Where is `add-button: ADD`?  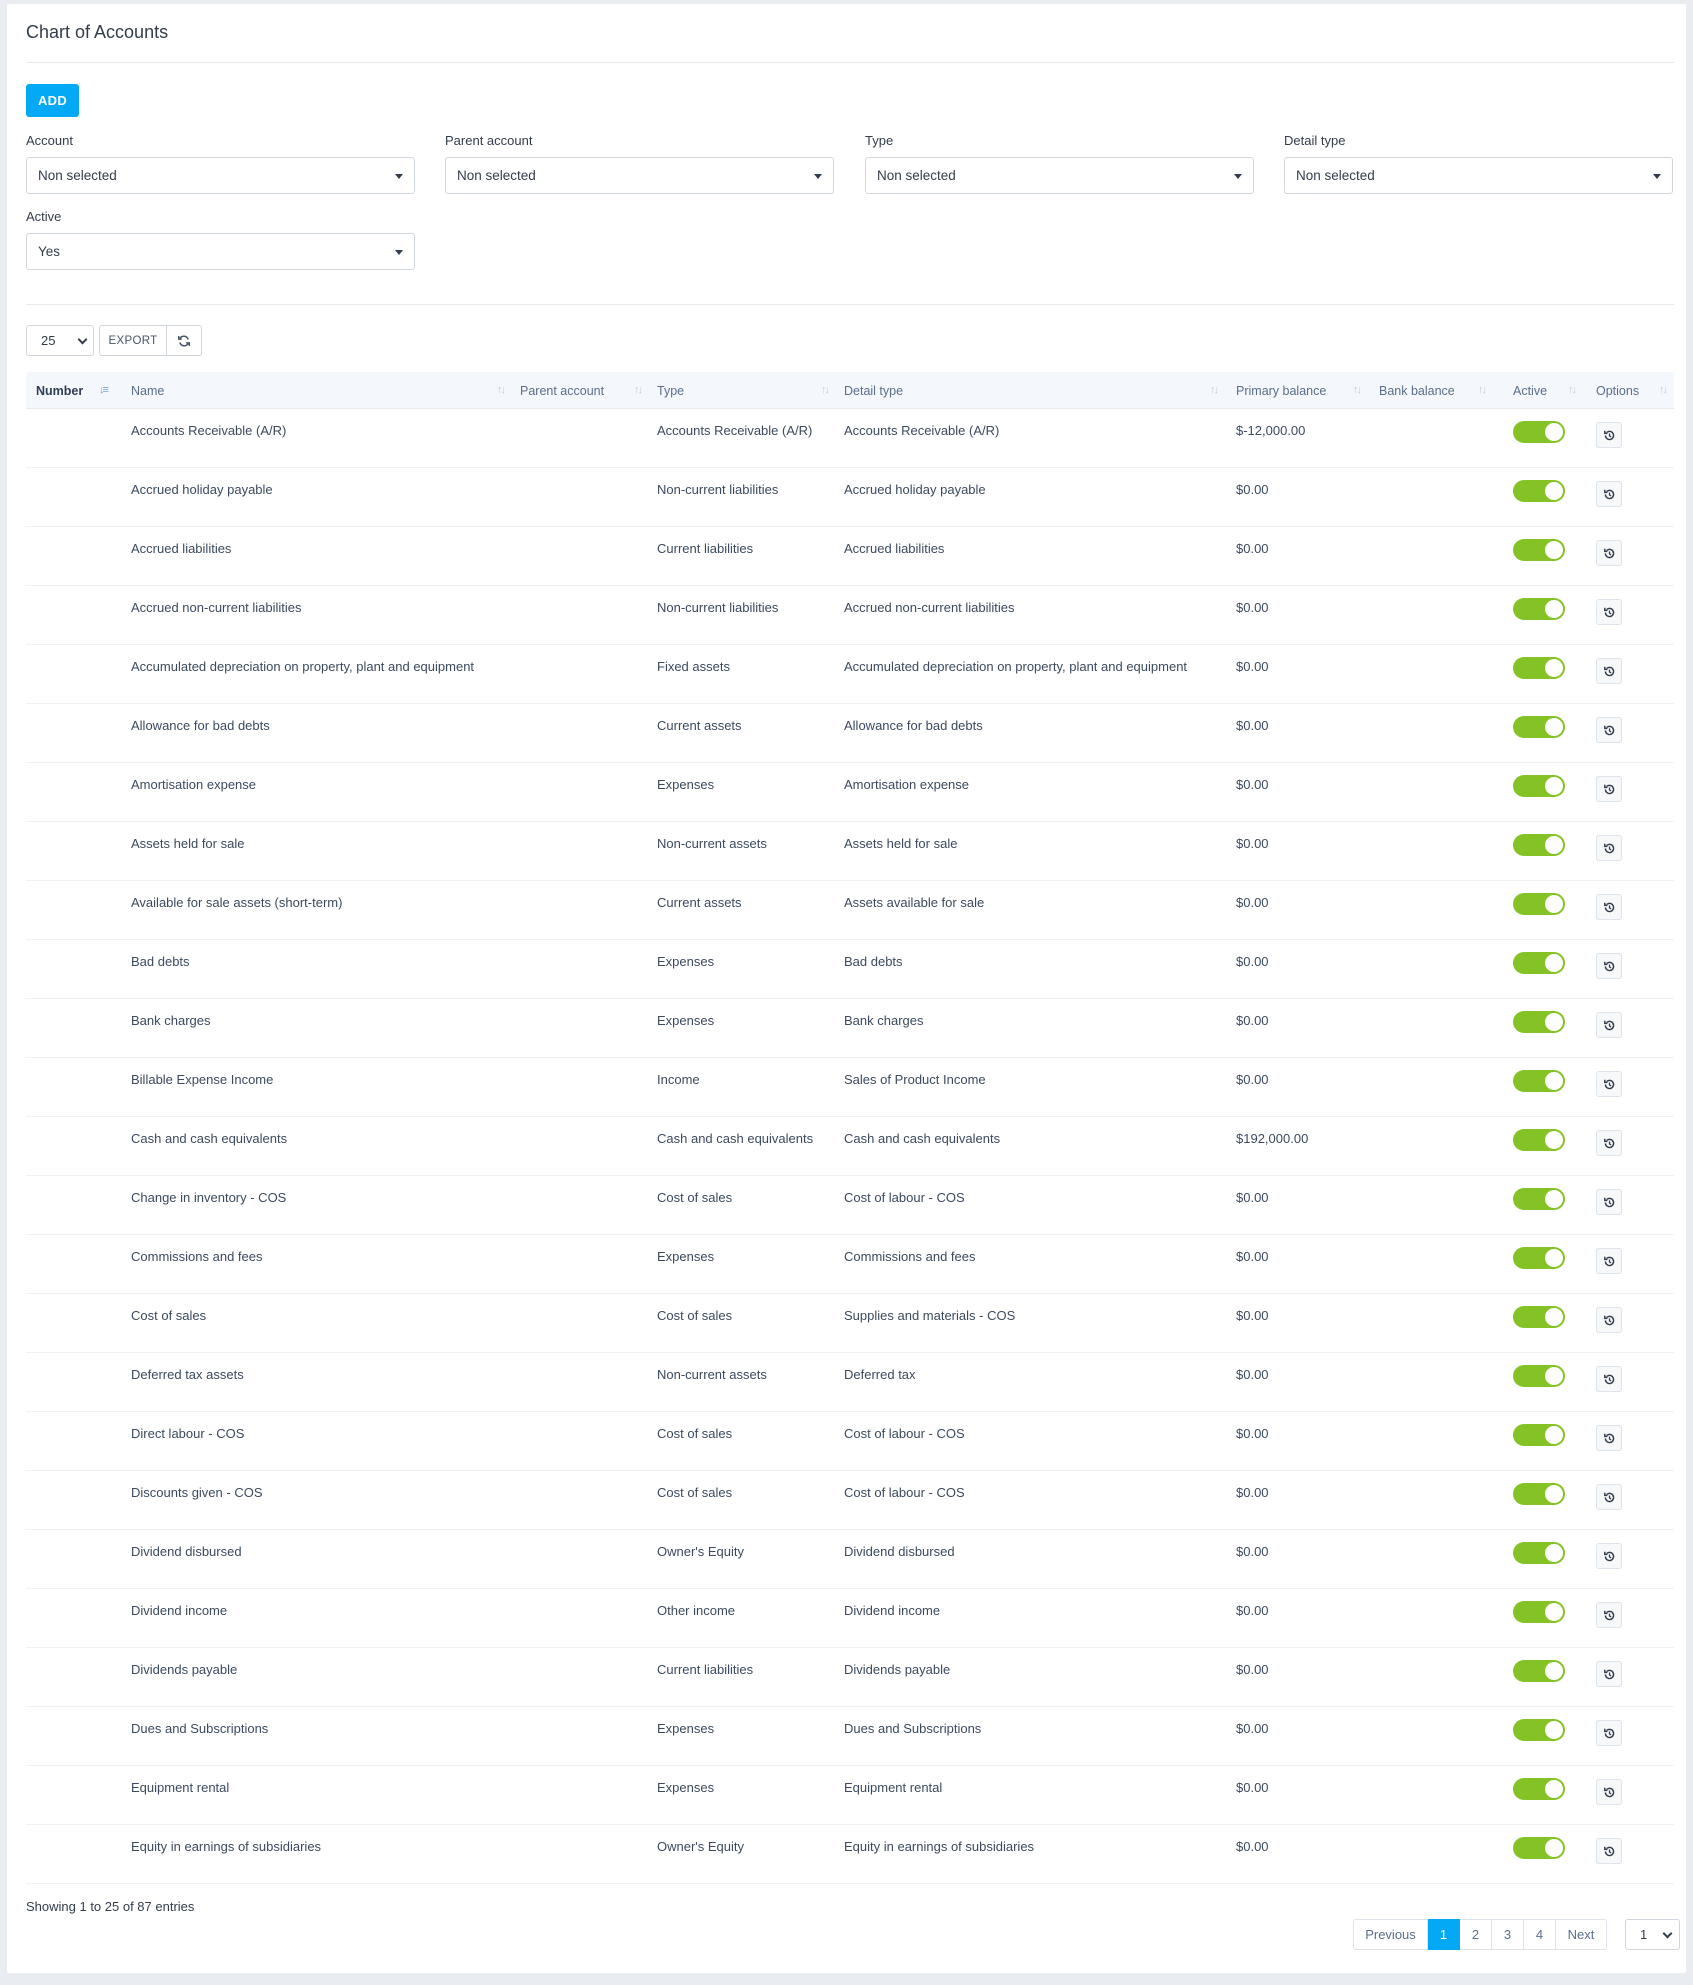 add-button: ADD is located at coordinates (52, 100).